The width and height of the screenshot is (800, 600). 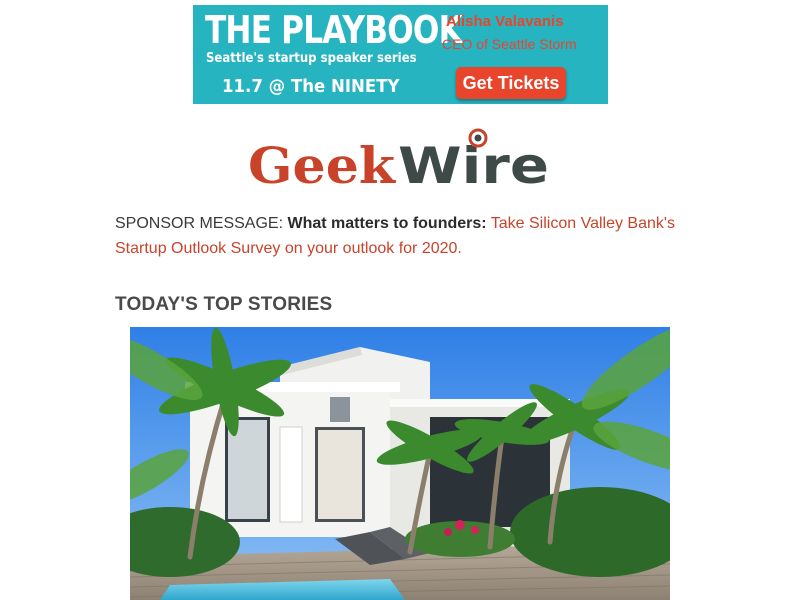 I want to click on banner-speaker-name: Alisha Valavanis, so click(x=505, y=21).